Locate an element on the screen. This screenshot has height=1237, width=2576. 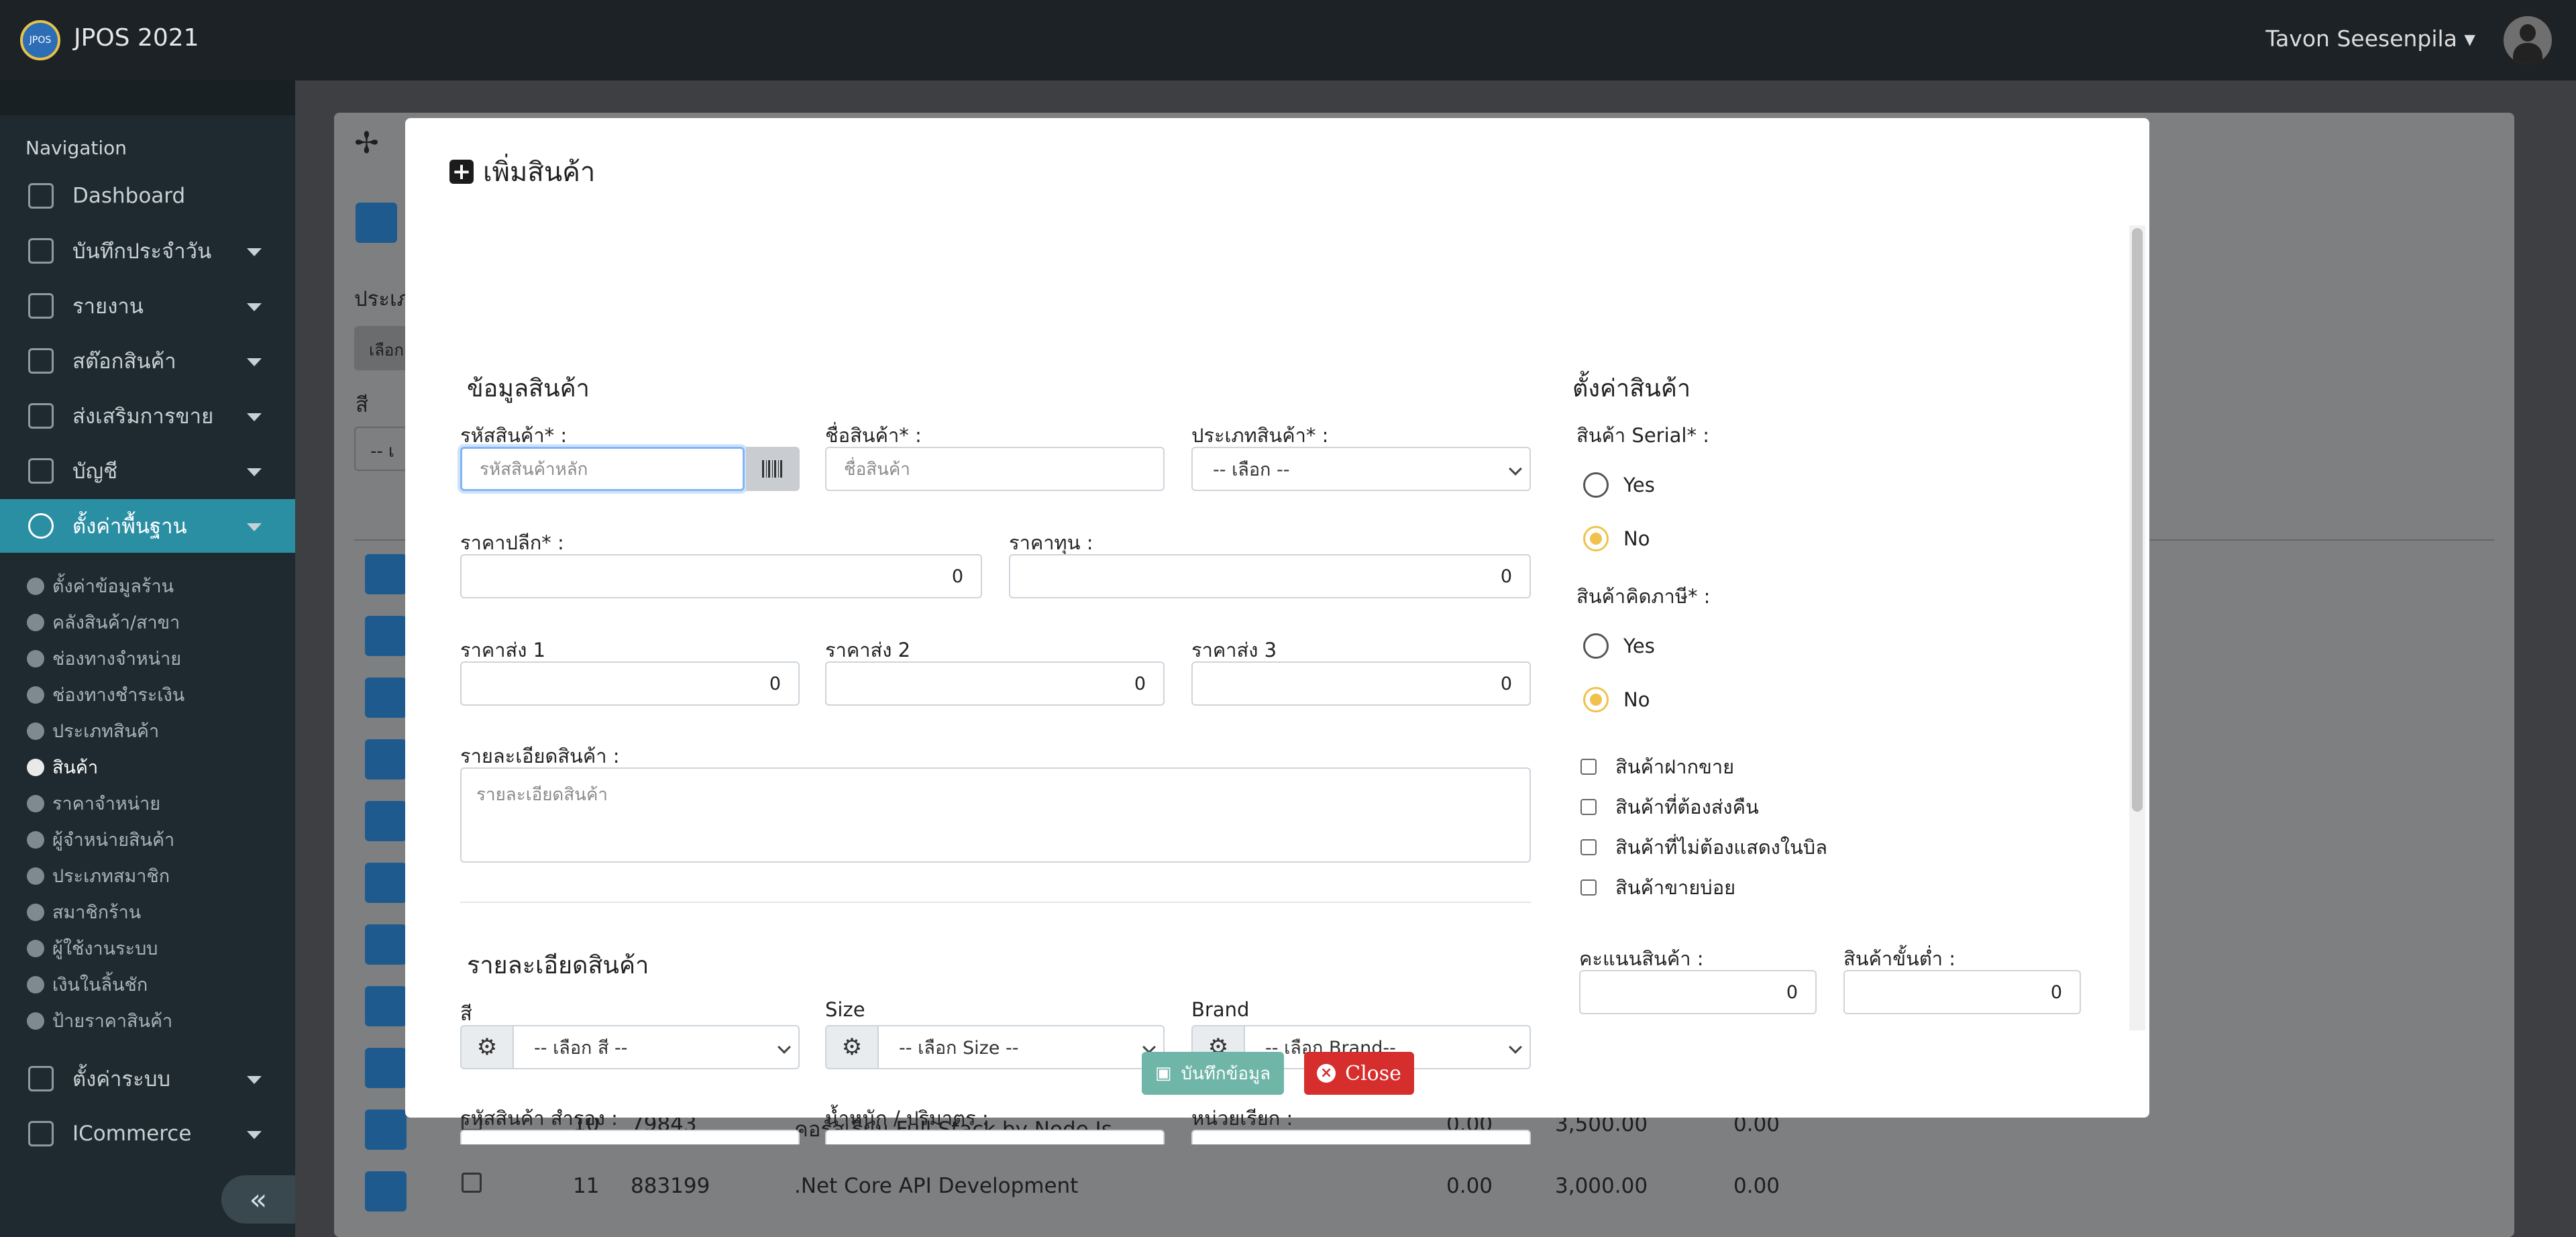
min-stock-input: 0 is located at coordinates (1962, 992).